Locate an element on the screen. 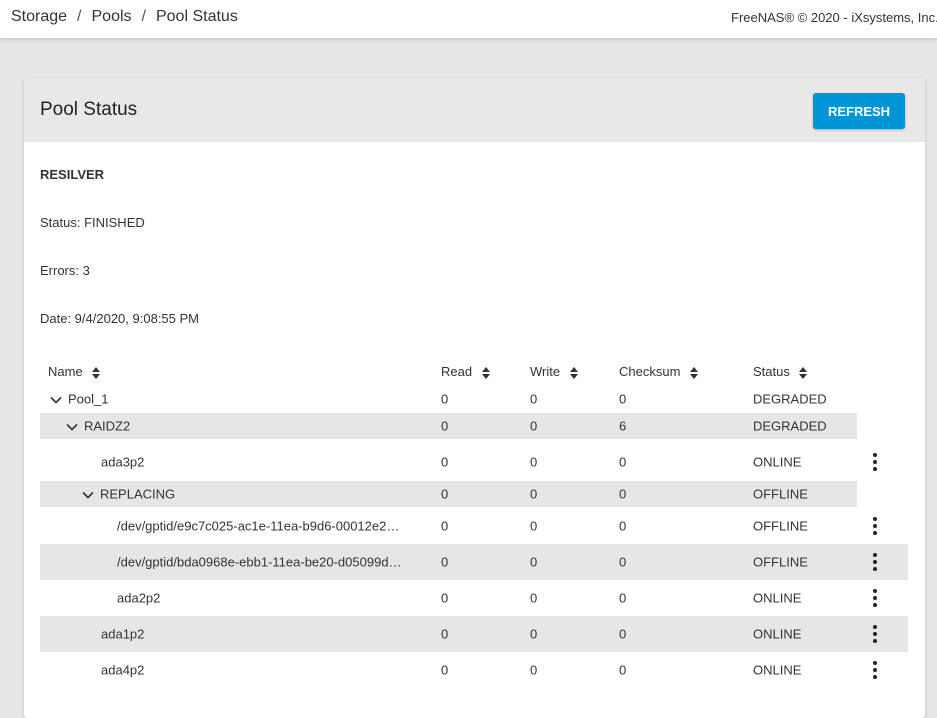  copyright-text: FreeNAS® © 2020 - iXsystems, Inc. is located at coordinates (834, 17).